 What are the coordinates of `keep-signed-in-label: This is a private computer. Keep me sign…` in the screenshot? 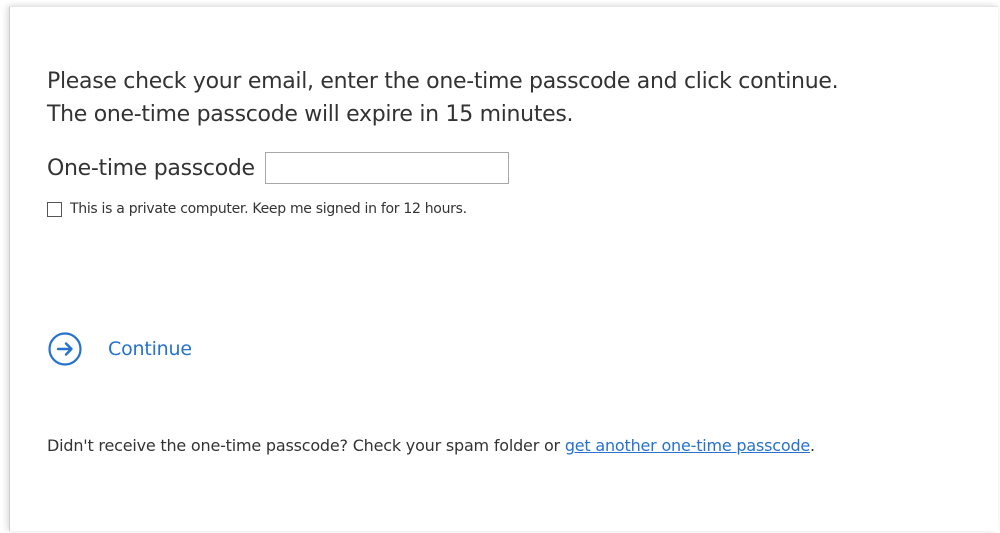 It's located at (268, 209).